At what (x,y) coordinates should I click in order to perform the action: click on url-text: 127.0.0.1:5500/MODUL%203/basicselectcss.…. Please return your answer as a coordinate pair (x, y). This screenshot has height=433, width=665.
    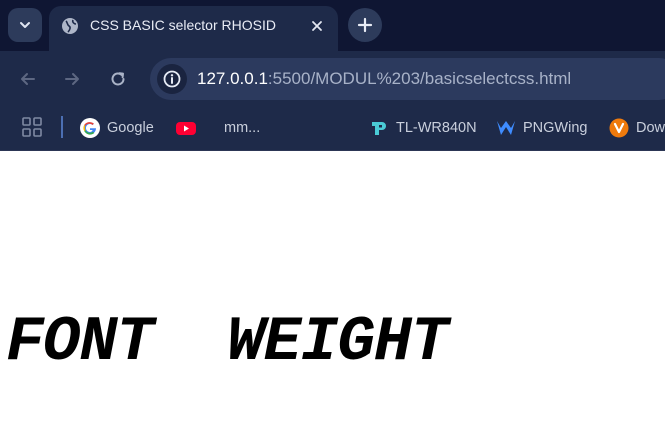
    Looking at the image, I should click on (384, 79).